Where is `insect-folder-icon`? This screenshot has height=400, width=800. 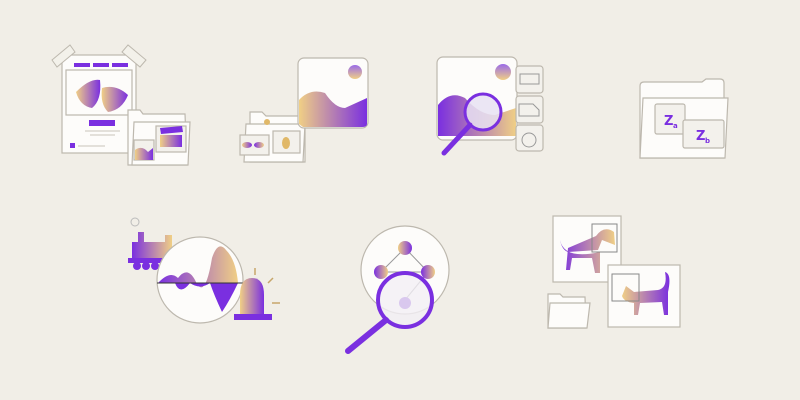 insect-folder-icon is located at coordinates (272, 137).